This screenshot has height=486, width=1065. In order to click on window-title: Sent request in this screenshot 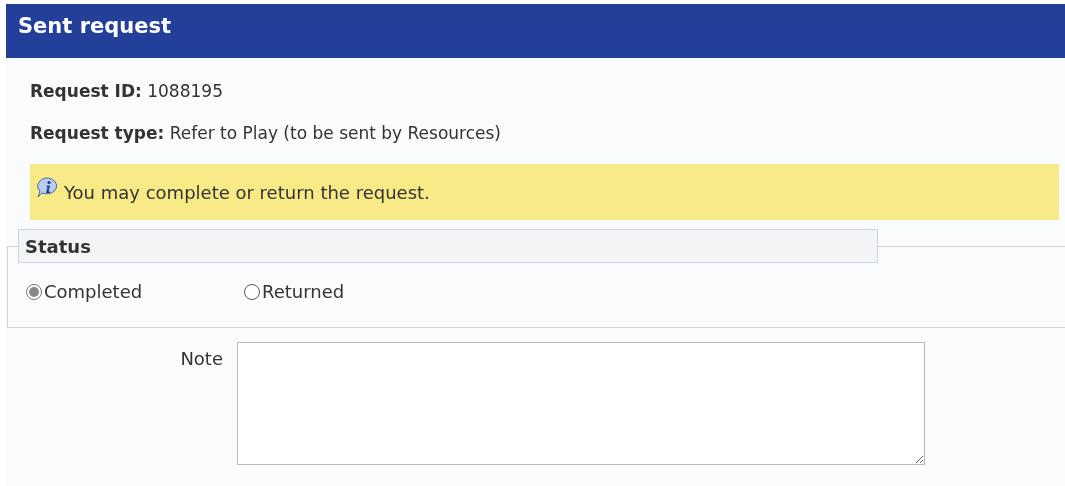, I will do `click(535, 31)`.